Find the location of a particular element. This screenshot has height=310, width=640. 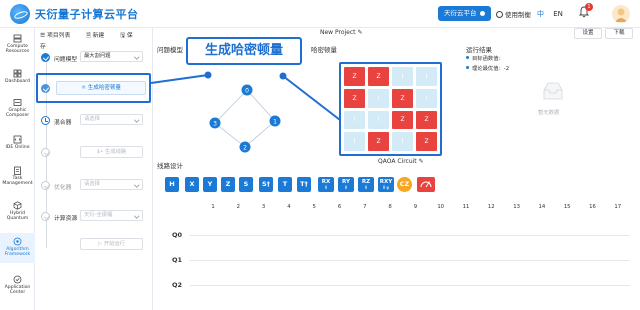

app-logo: 天衍量子计算云平台 is located at coordinates (74, 14).